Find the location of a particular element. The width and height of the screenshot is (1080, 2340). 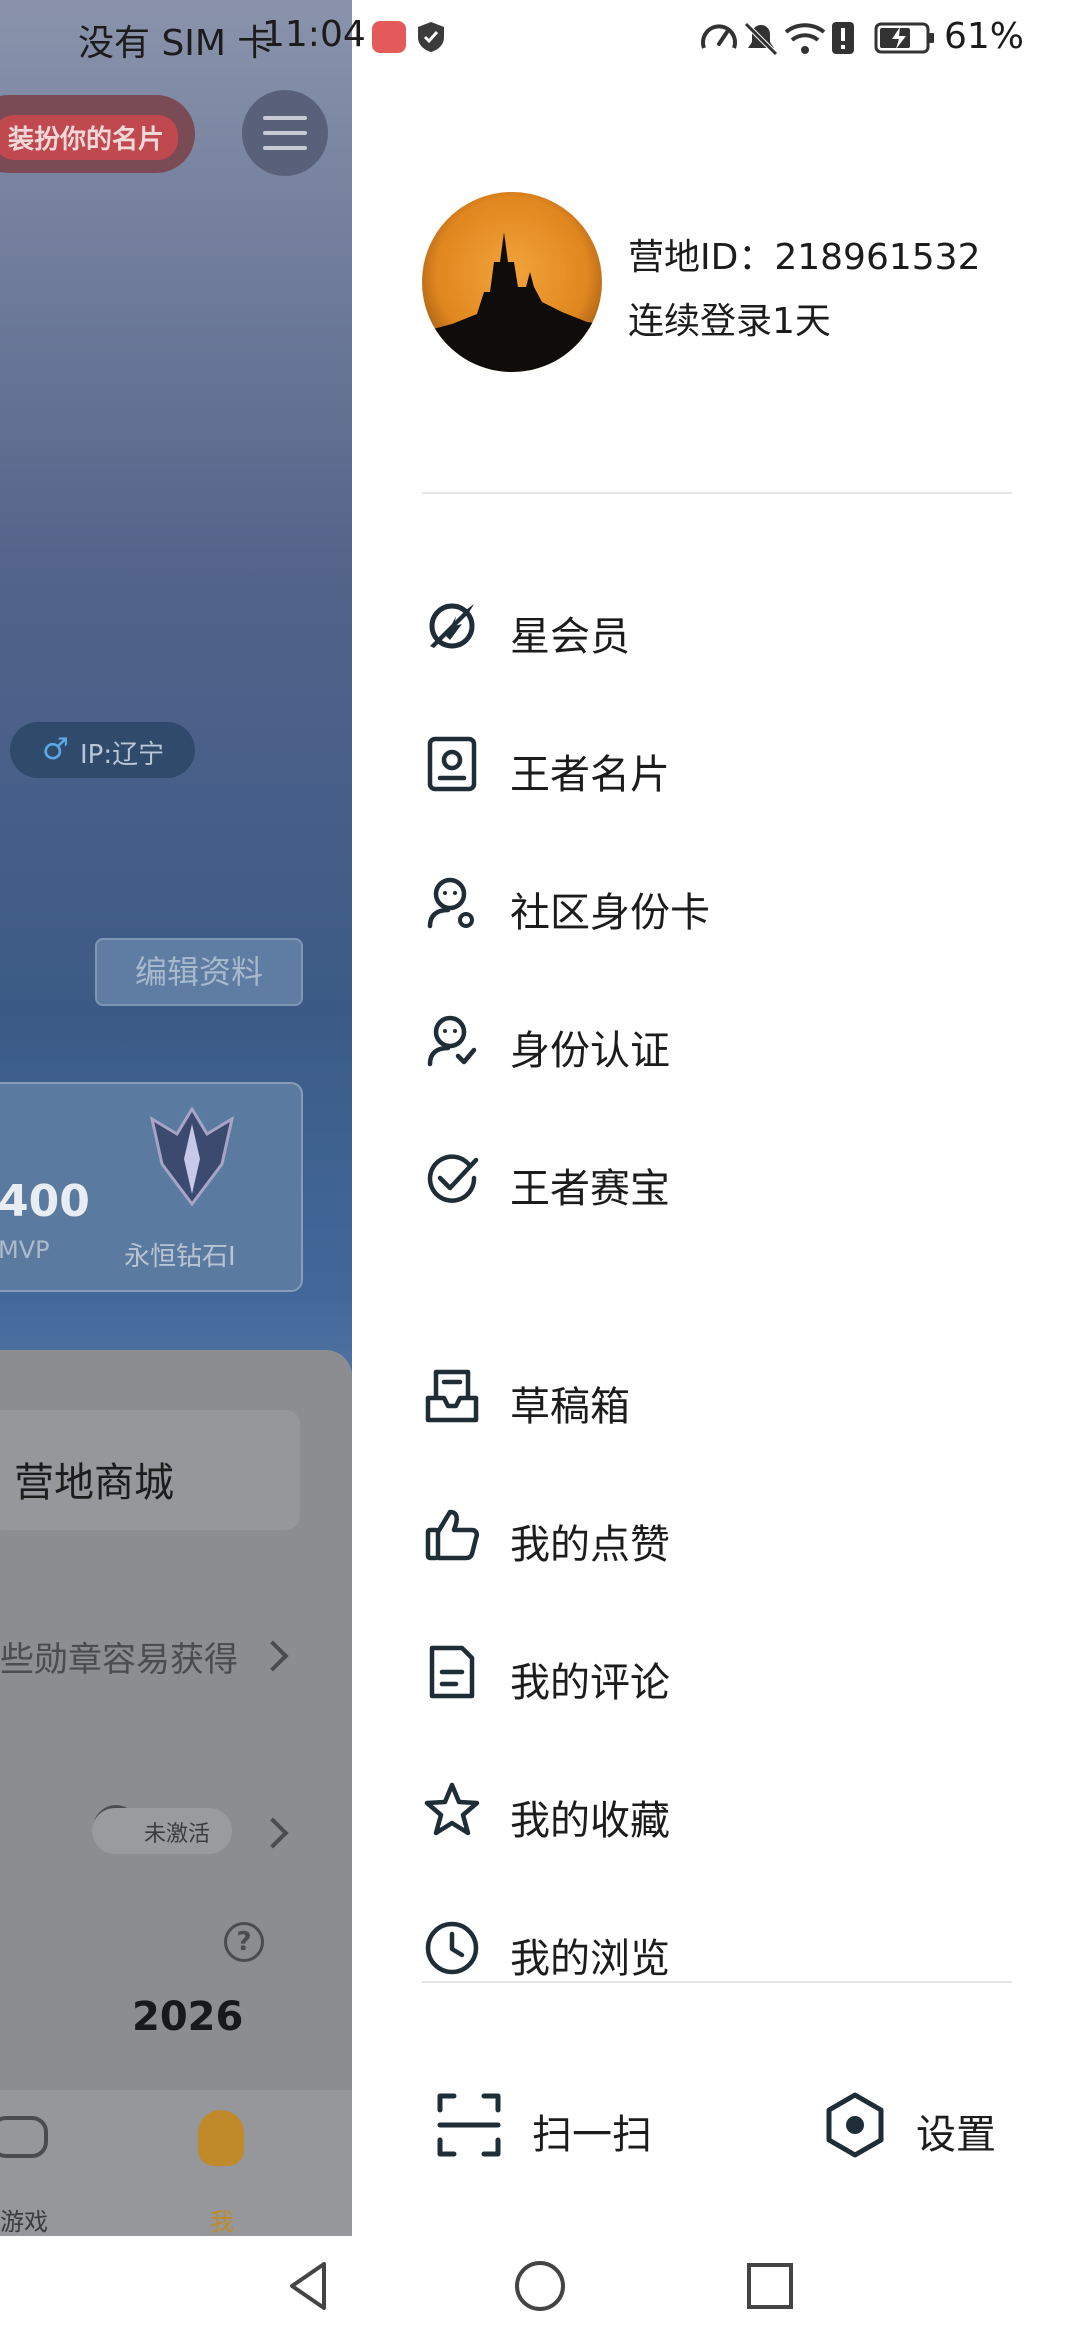

menu-item-name-card: 王者名片 is located at coordinates (717, 764).